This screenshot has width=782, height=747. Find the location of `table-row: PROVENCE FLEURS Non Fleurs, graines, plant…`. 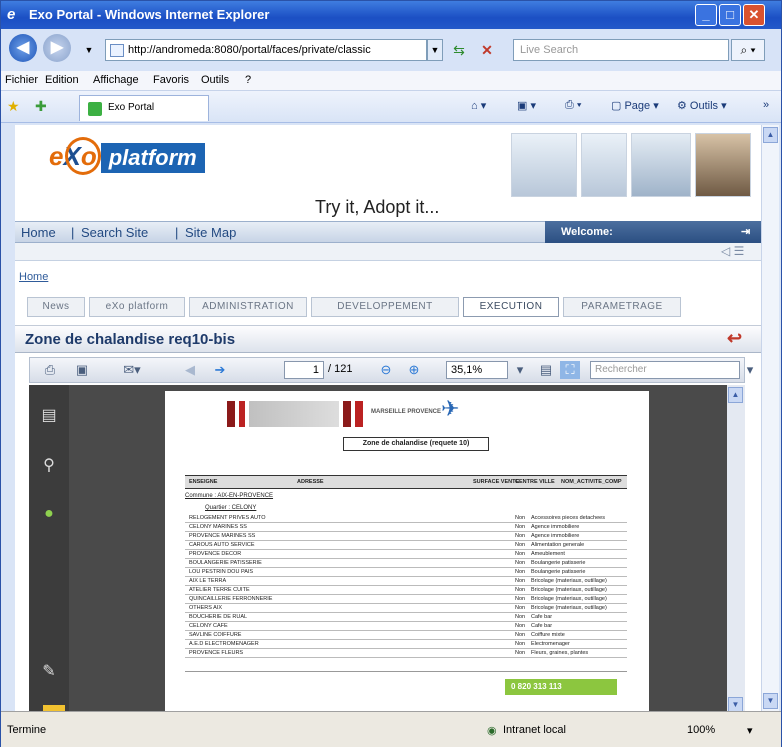

table-row: PROVENCE FLEURS Non Fleurs, graines, plant… is located at coordinates (406, 654).